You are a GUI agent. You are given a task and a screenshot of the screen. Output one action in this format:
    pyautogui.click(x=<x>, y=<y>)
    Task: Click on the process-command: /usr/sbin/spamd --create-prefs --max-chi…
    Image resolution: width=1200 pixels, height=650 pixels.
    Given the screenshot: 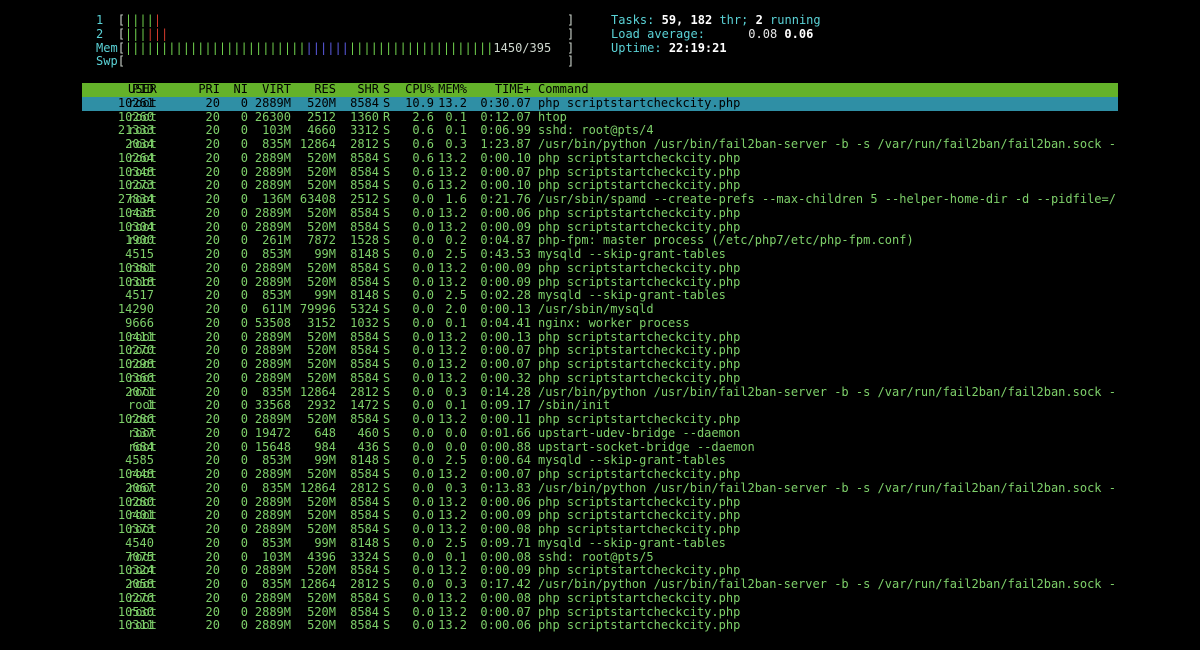 What is the action you would take?
    pyautogui.click(x=827, y=199)
    